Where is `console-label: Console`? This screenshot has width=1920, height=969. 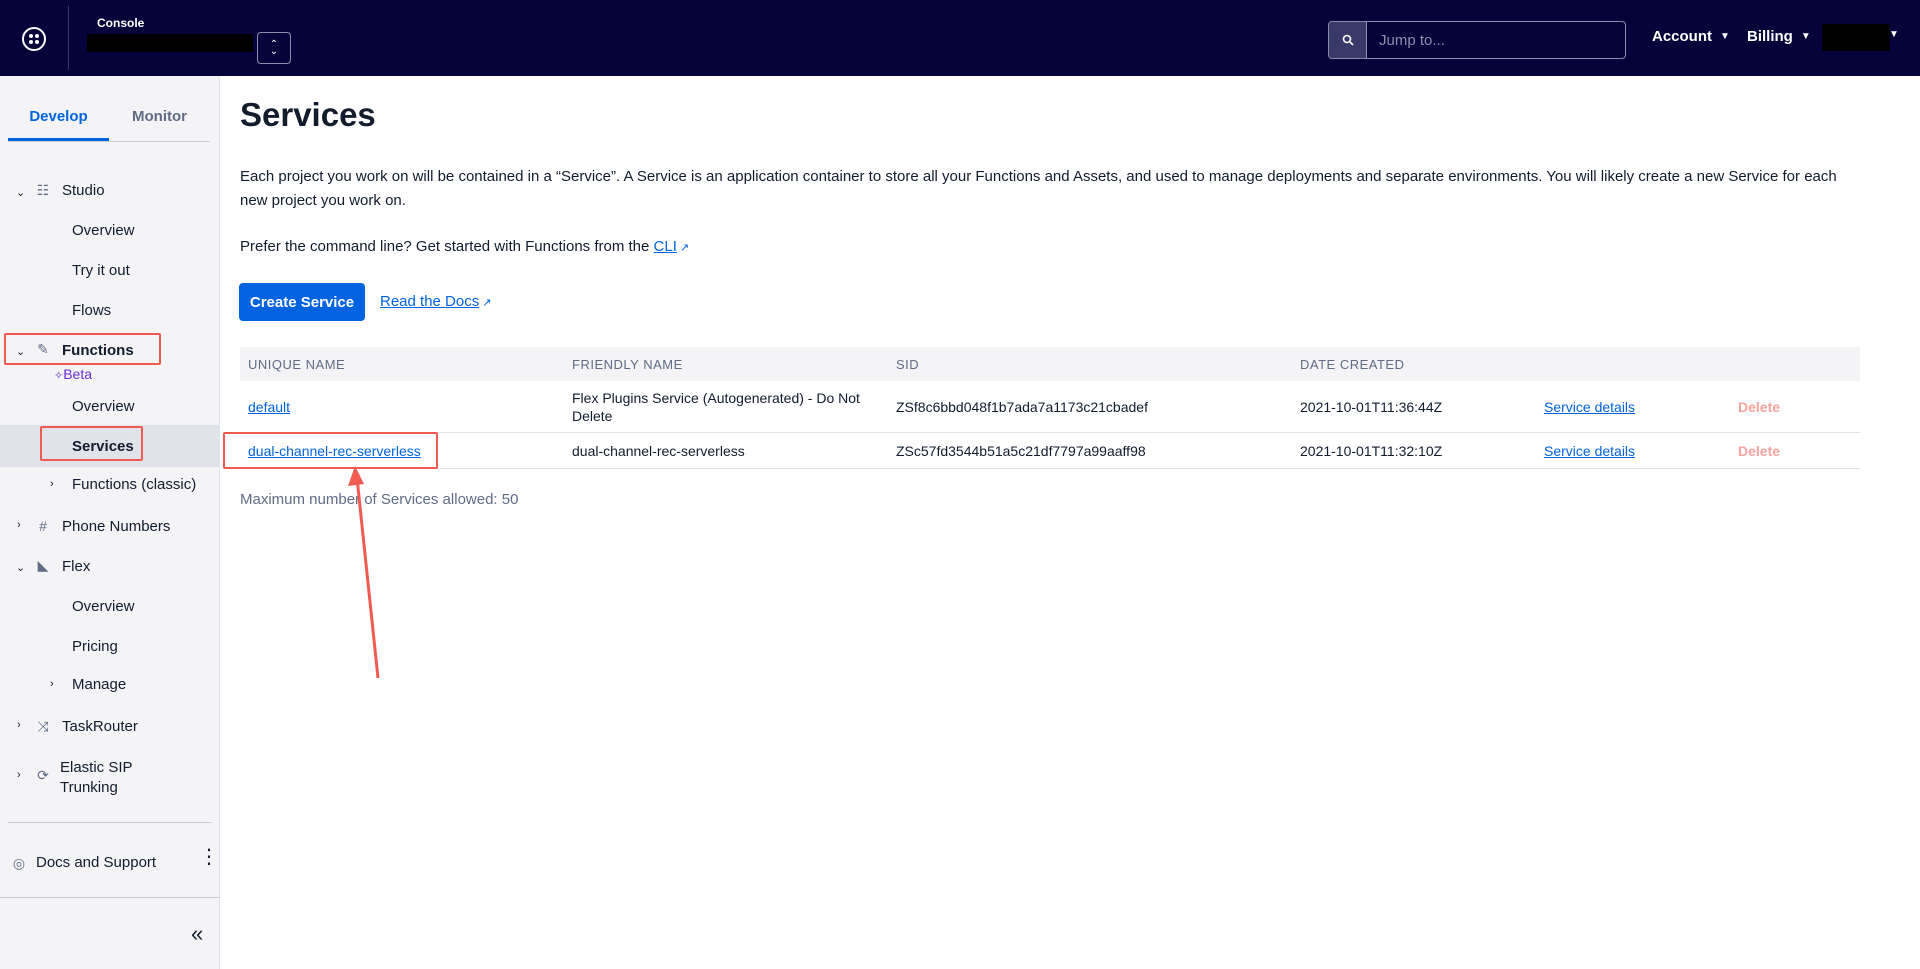 console-label: Console is located at coordinates (121, 23).